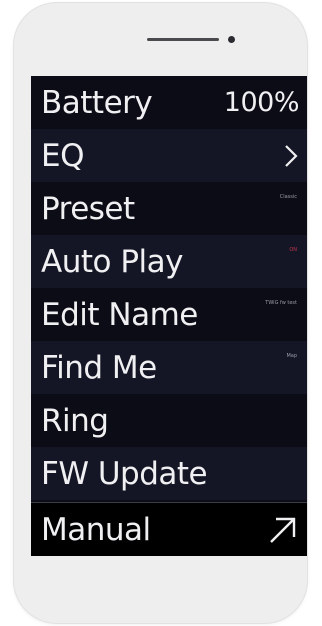 Image resolution: width=322 pixels, height=626 pixels. Describe the element at coordinates (169, 155) in the screenshot. I see `eq-row: EQ` at that location.